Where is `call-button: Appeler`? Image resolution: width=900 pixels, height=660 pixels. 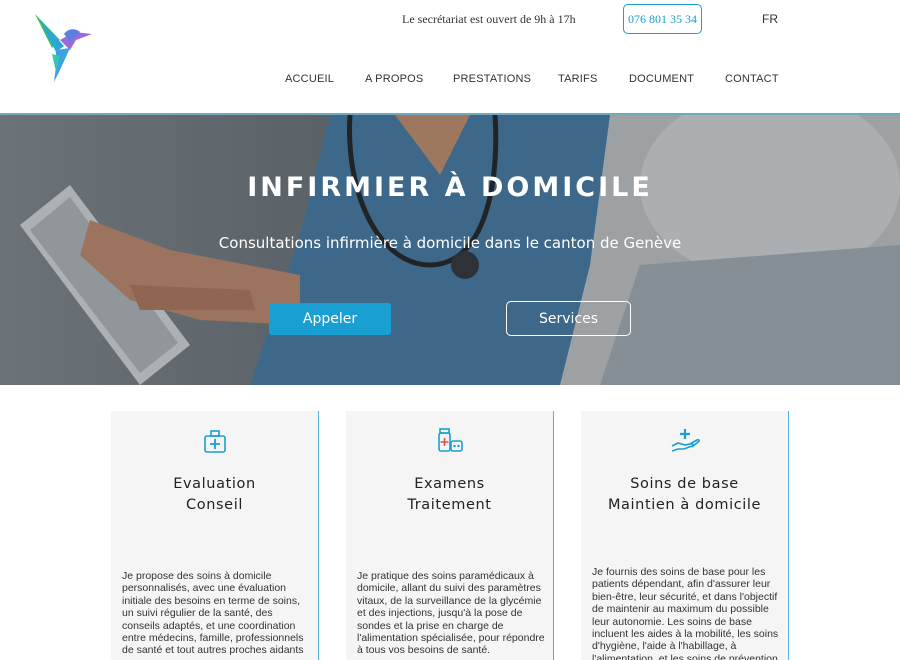 call-button: Appeler is located at coordinates (330, 319).